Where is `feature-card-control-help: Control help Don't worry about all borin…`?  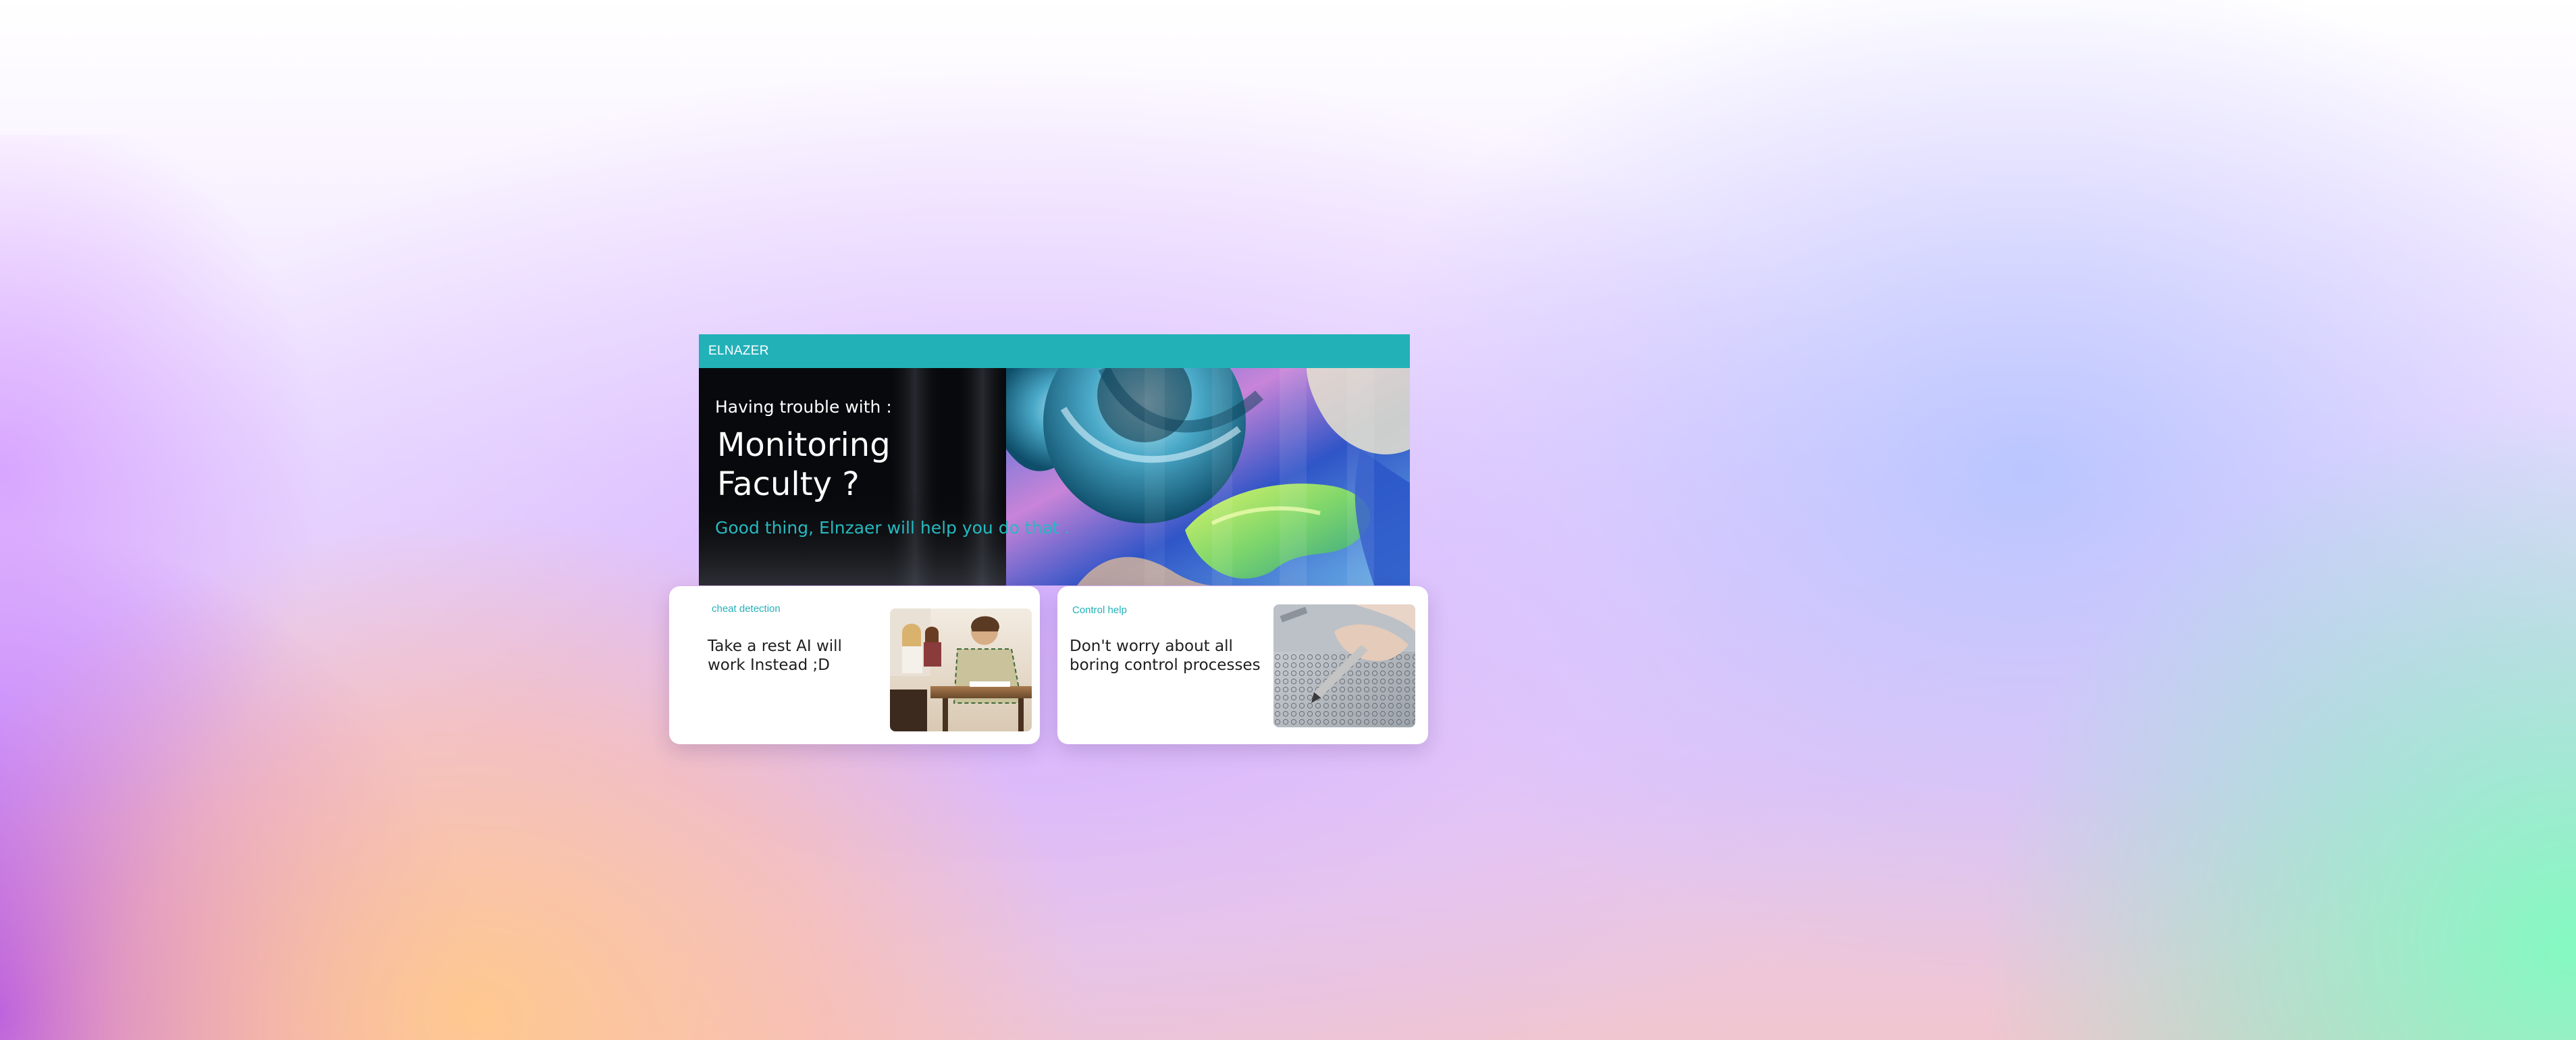
feature-card-control-help: Control help Don't worry about all borin… is located at coordinates (1242, 665).